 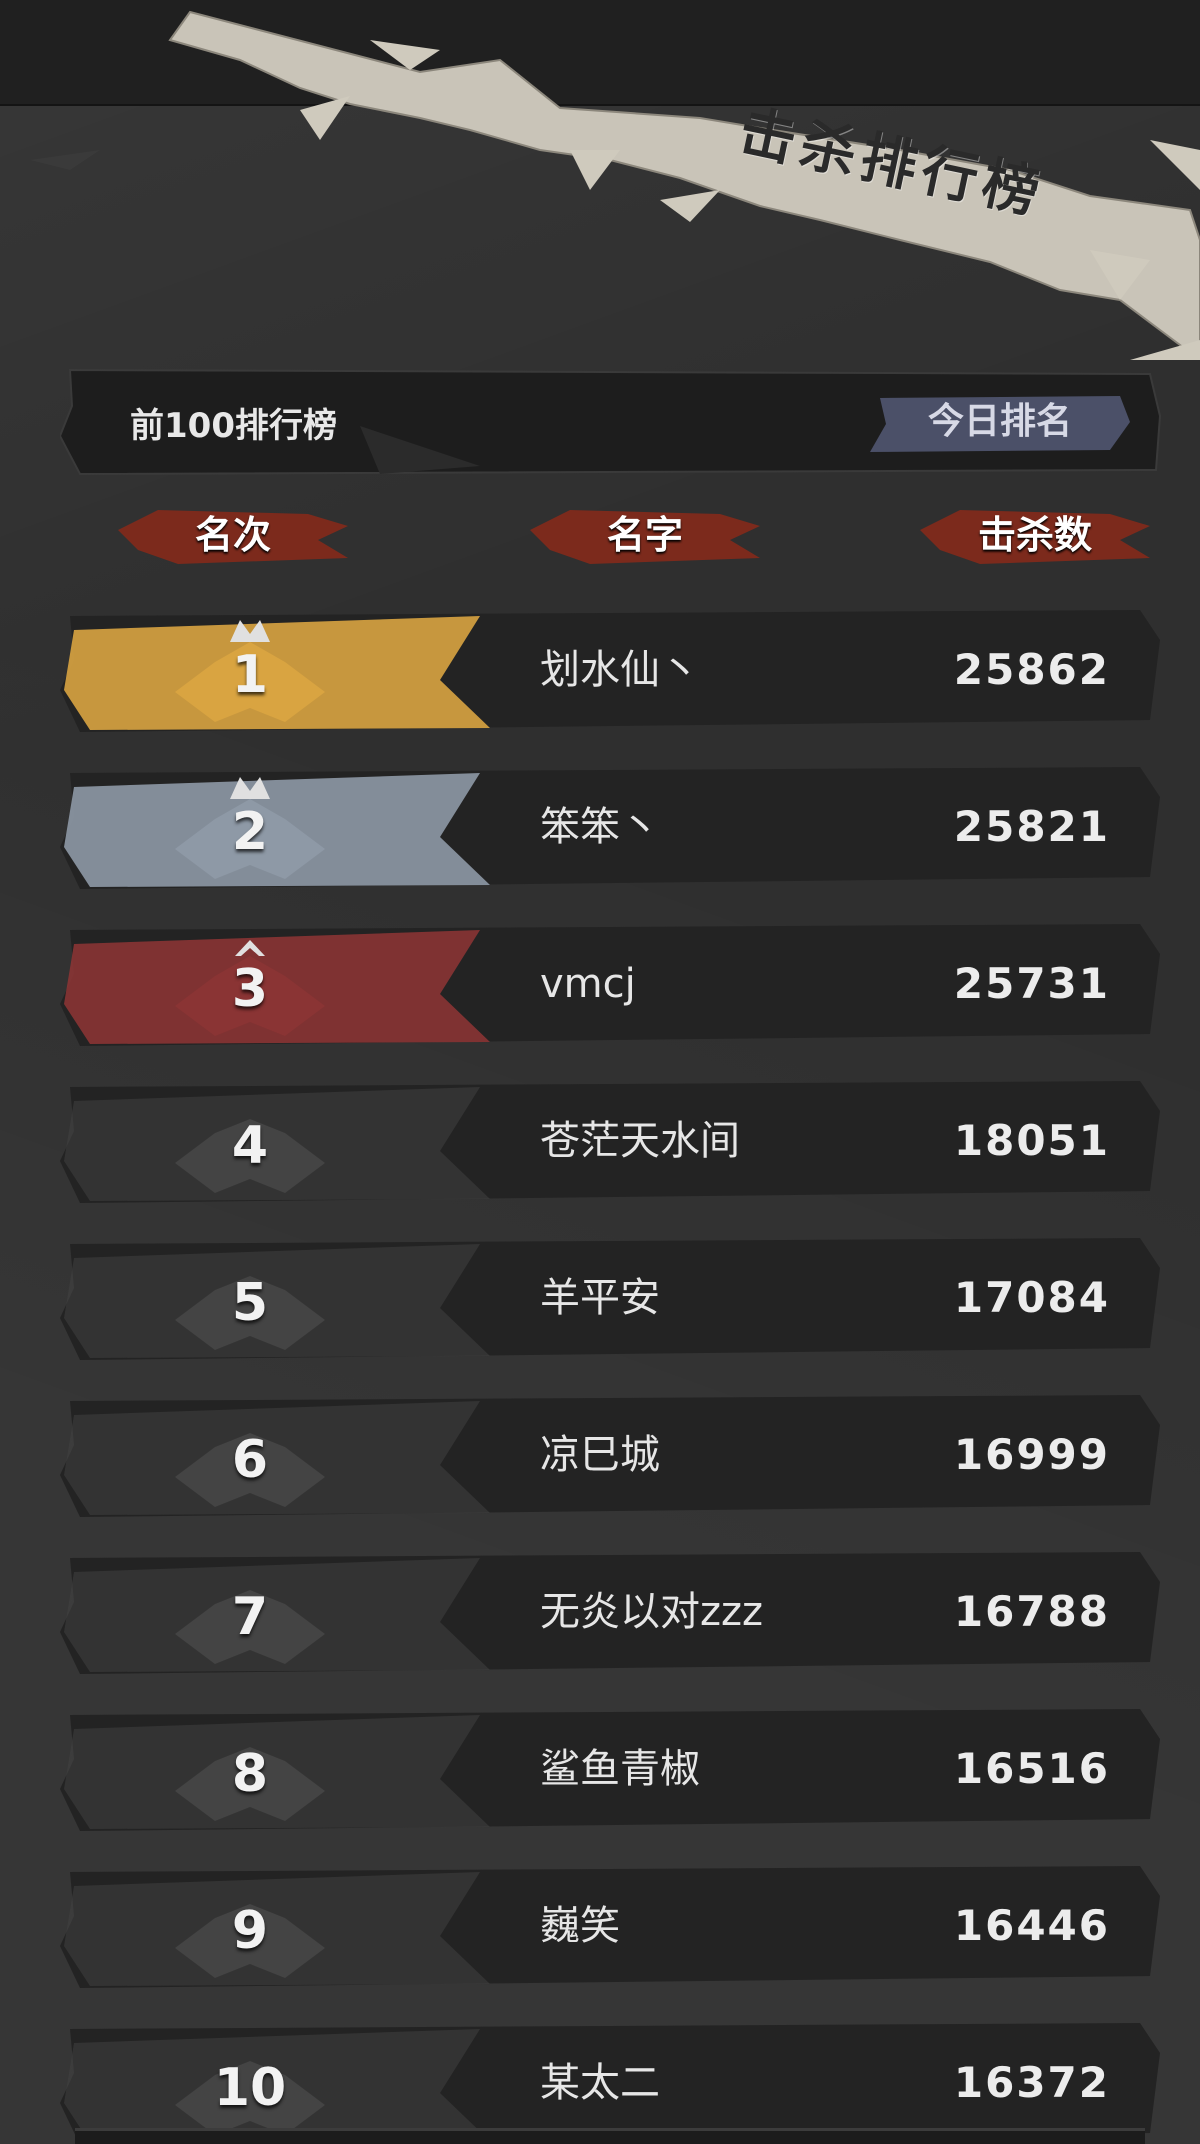 What do you see at coordinates (1031, 1925) in the screenshot?
I see `kill-count: 16446` at bounding box center [1031, 1925].